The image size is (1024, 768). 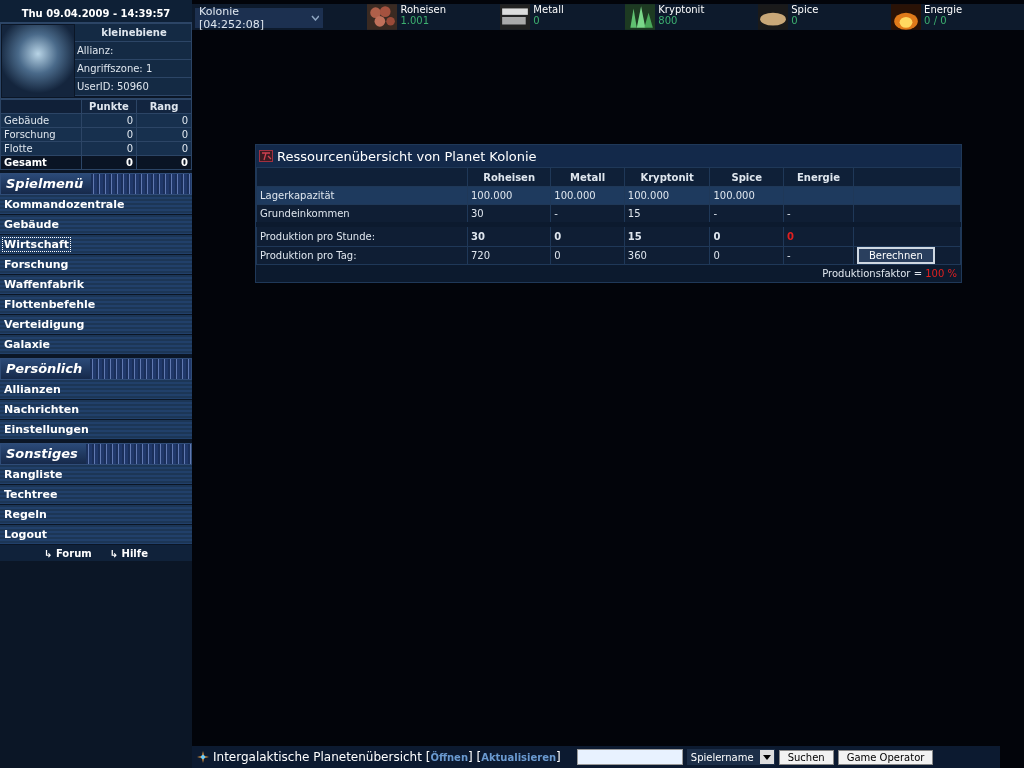 What do you see at coordinates (773, 17) in the screenshot?
I see `powder-heap-icon` at bounding box center [773, 17].